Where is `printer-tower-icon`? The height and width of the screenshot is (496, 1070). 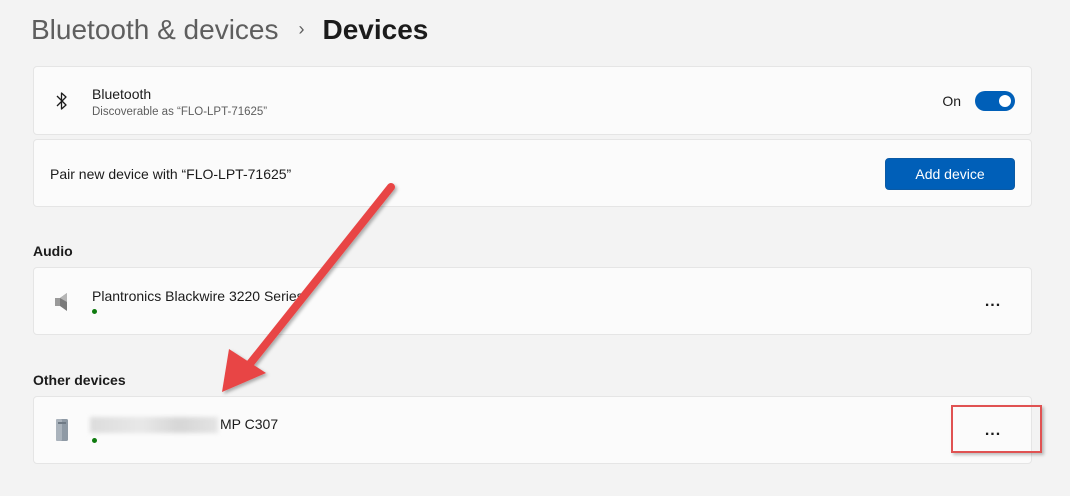 printer-tower-icon is located at coordinates (62, 430).